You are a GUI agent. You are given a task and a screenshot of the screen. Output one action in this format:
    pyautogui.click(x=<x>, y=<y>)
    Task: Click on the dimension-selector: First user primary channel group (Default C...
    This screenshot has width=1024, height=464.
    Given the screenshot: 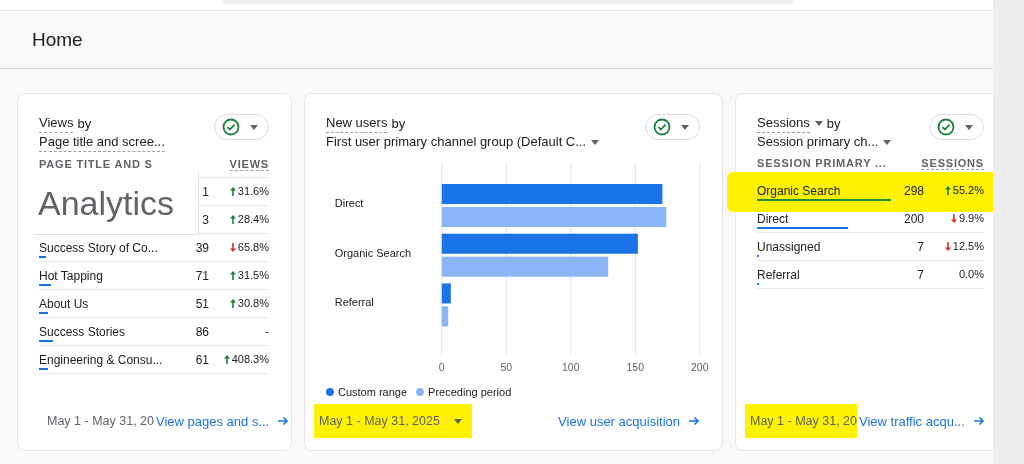 What is the action you would take?
    pyautogui.click(x=456, y=142)
    